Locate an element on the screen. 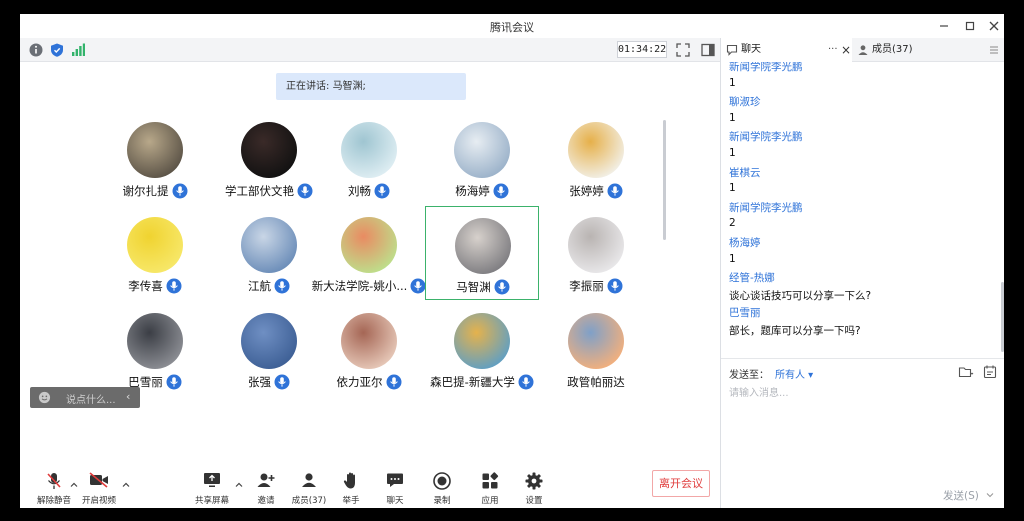 This screenshot has height=521, width=1024. chevron-down-icon is located at coordinates (990, 495).